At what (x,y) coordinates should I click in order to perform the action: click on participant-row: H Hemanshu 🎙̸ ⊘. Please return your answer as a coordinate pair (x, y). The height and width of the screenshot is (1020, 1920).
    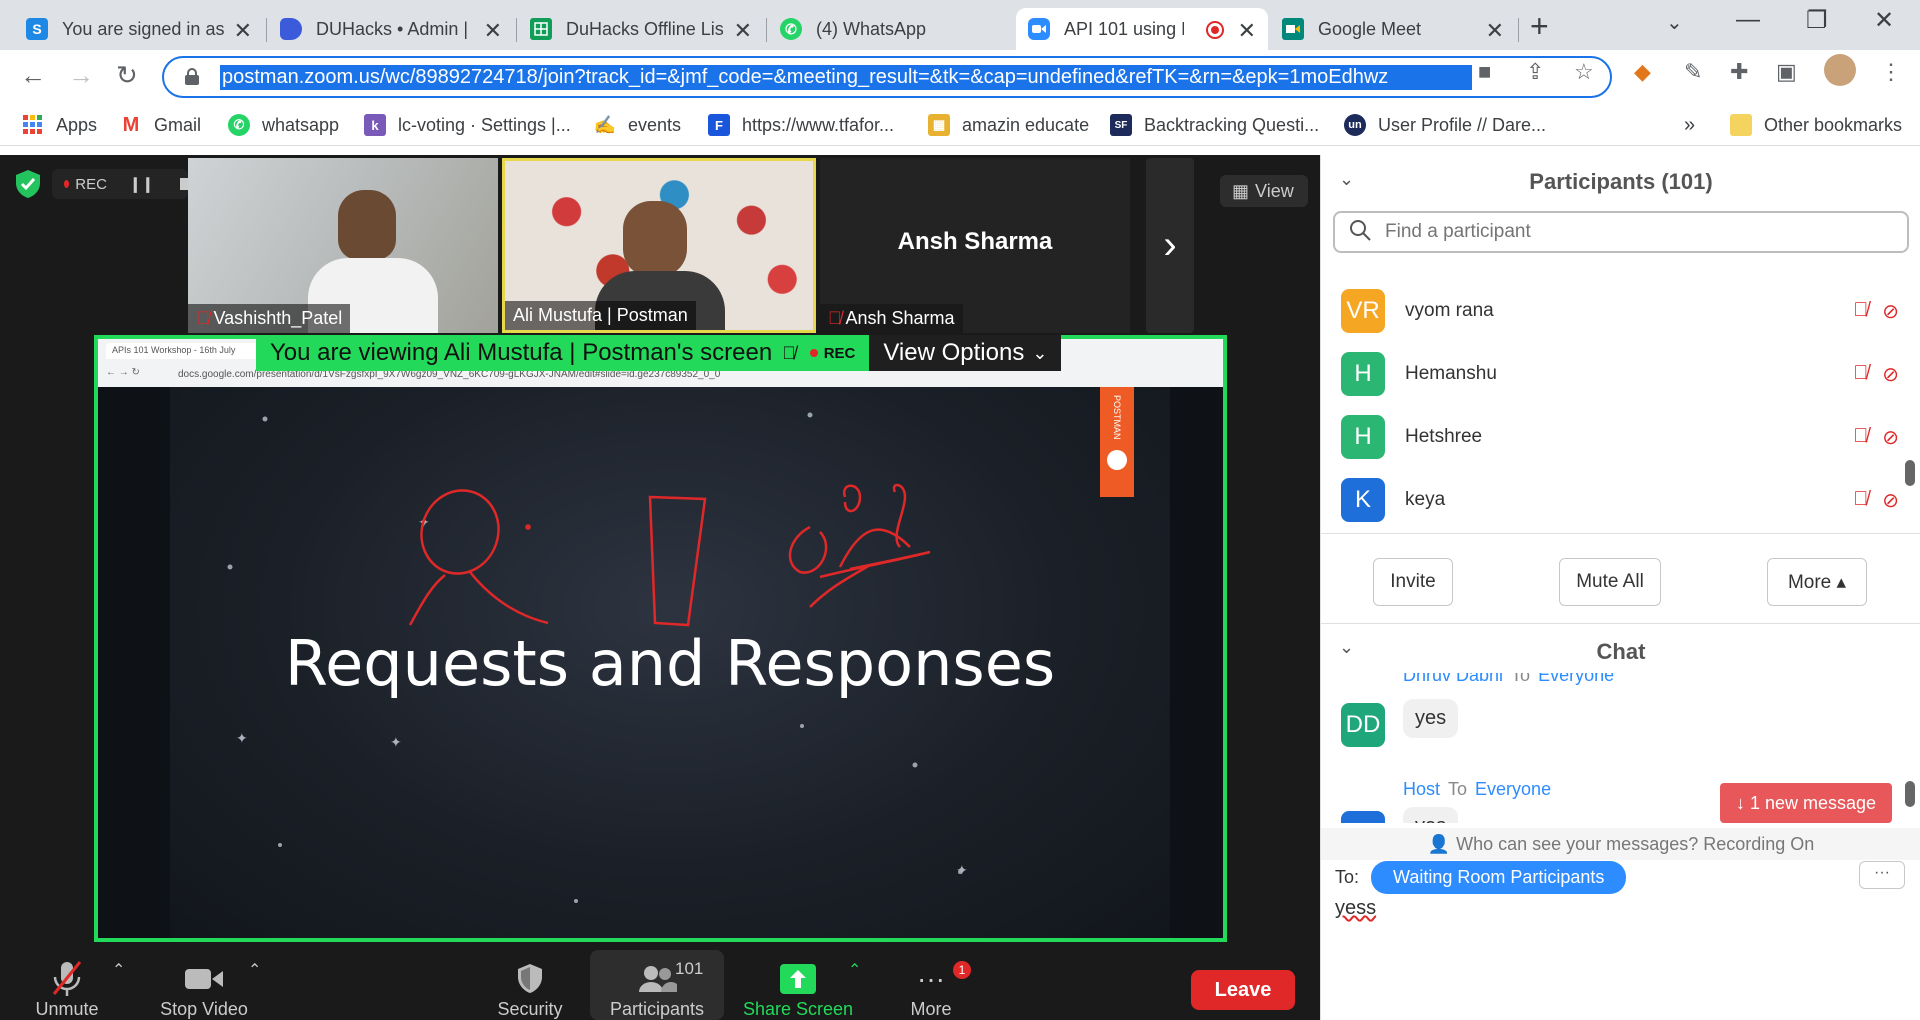
    Looking at the image, I should click on (1626, 374).